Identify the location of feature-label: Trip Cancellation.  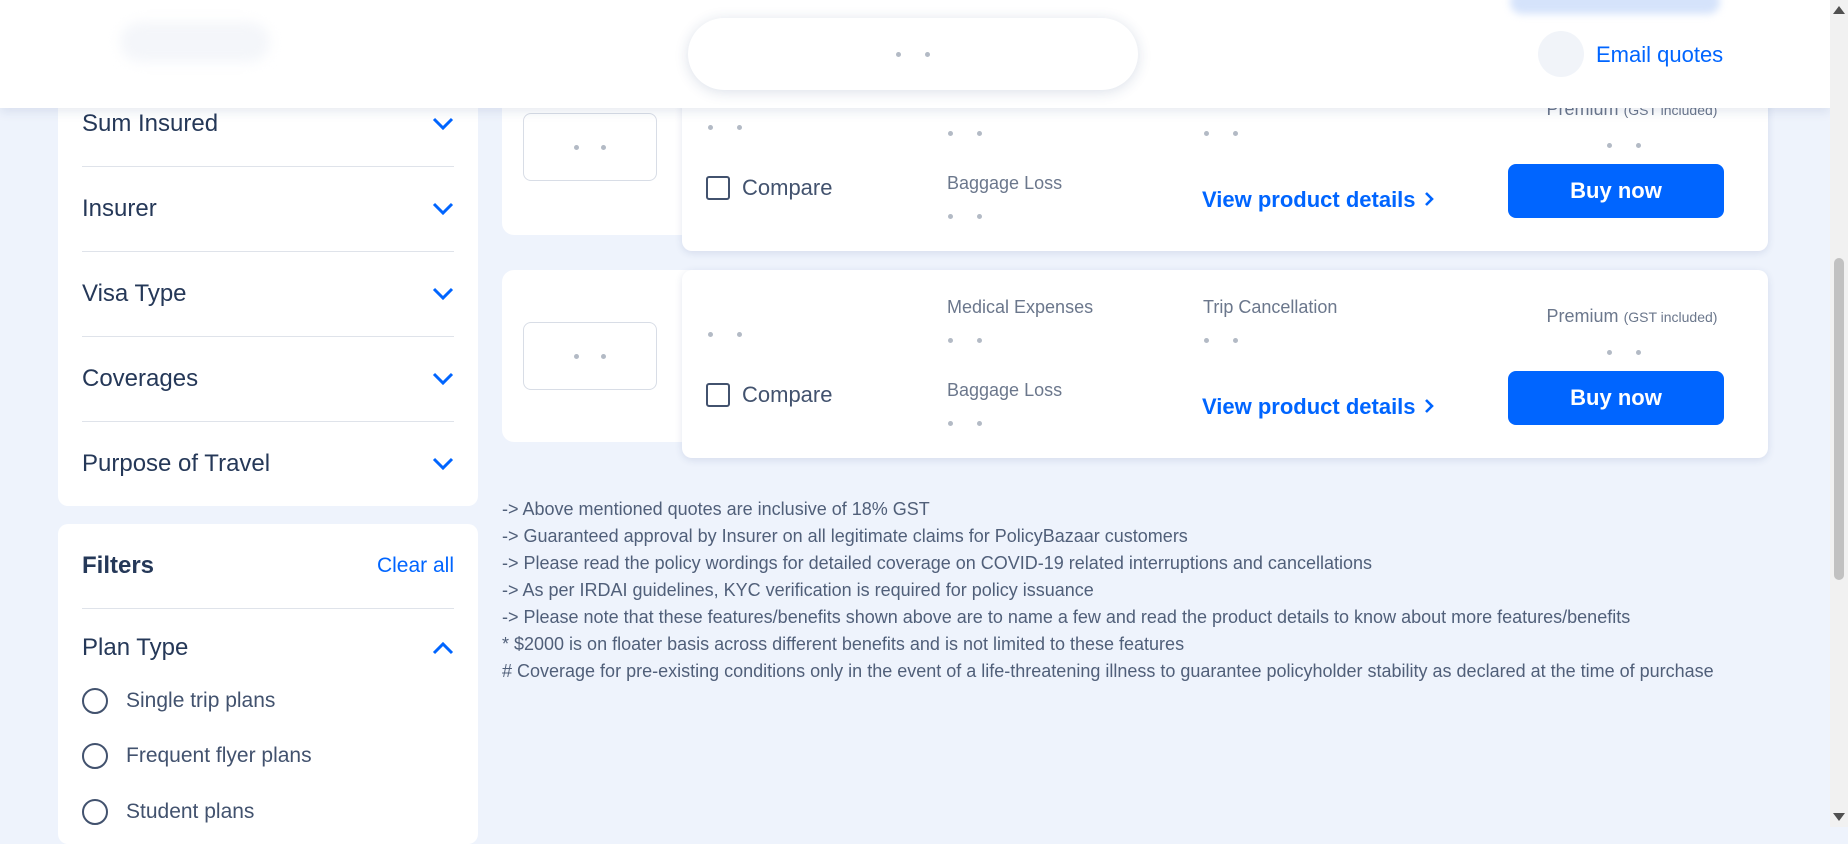
(1270, 307).